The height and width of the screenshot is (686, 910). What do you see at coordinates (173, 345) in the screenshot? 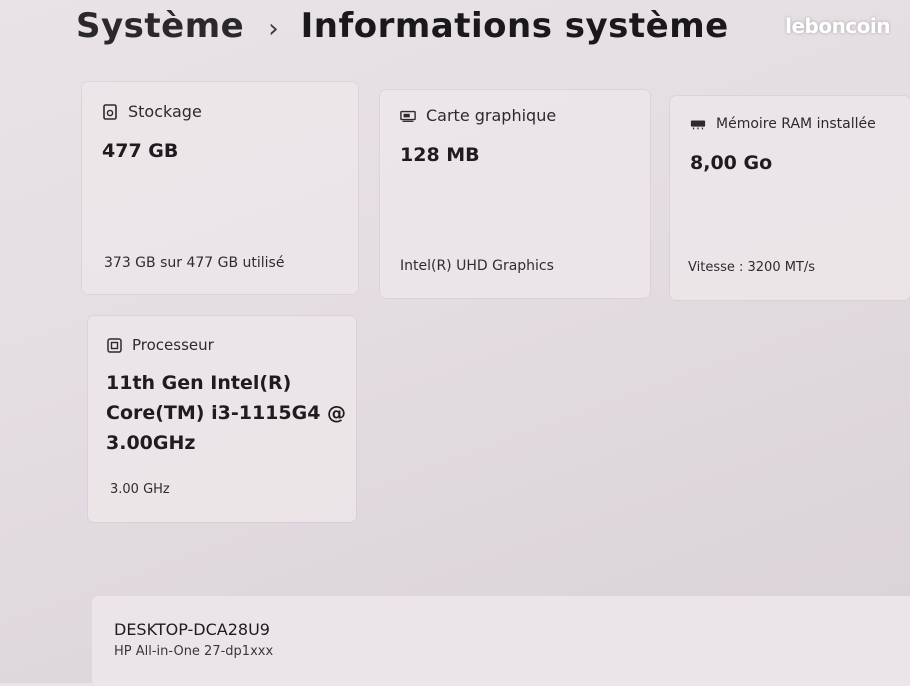
I see `cpu-card-title: Processeur` at bounding box center [173, 345].